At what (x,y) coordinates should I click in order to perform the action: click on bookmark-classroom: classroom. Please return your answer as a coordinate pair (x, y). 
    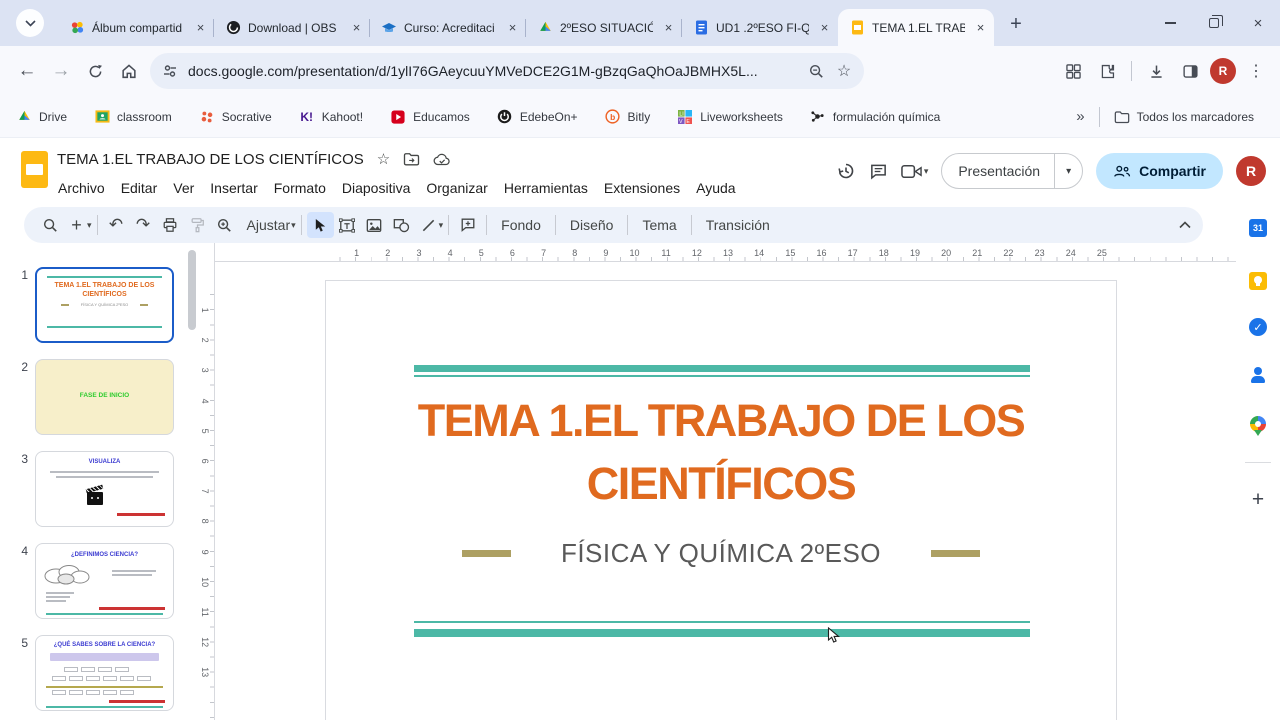
    Looking at the image, I should click on (133, 117).